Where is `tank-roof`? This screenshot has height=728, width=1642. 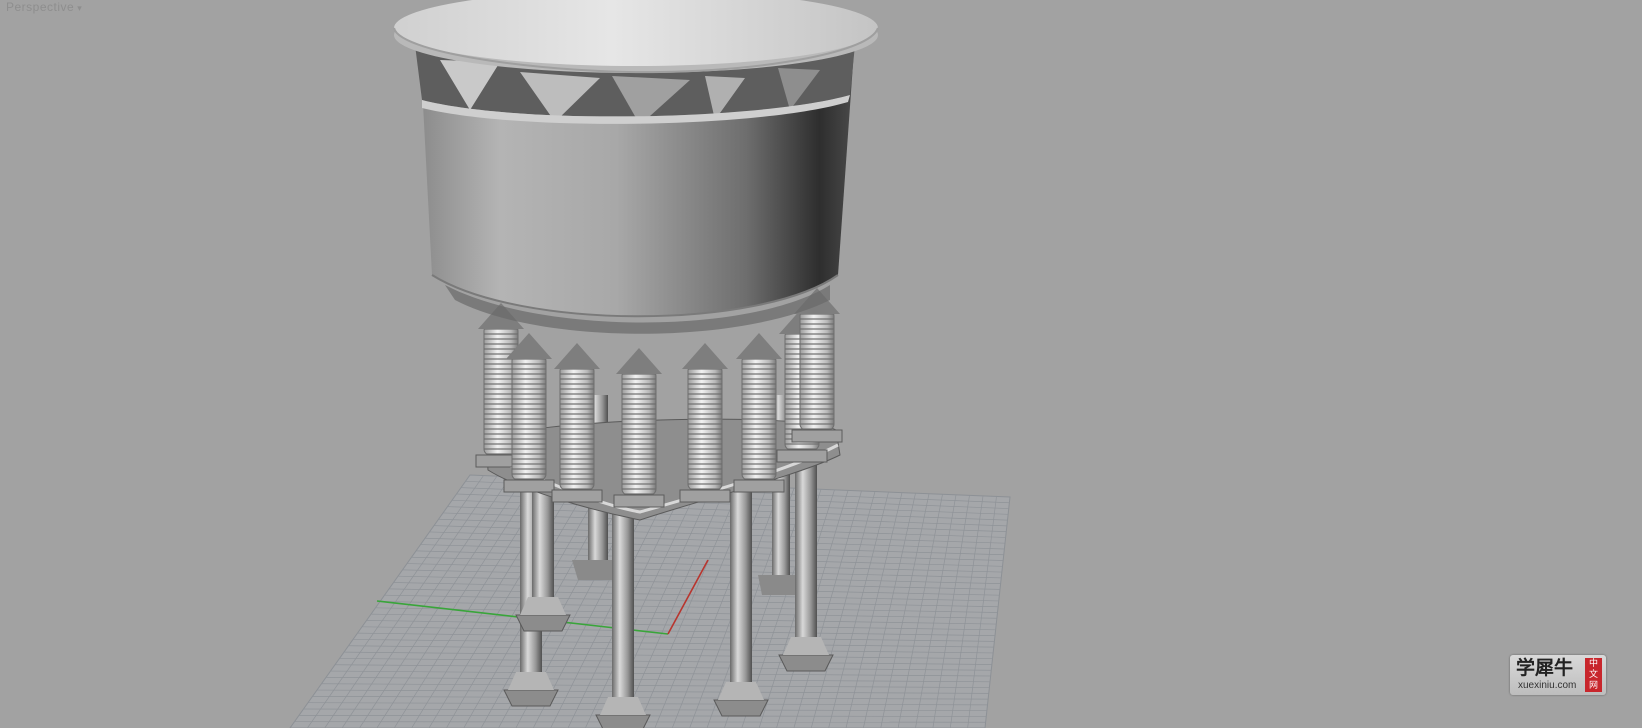 tank-roof is located at coordinates (636, 37).